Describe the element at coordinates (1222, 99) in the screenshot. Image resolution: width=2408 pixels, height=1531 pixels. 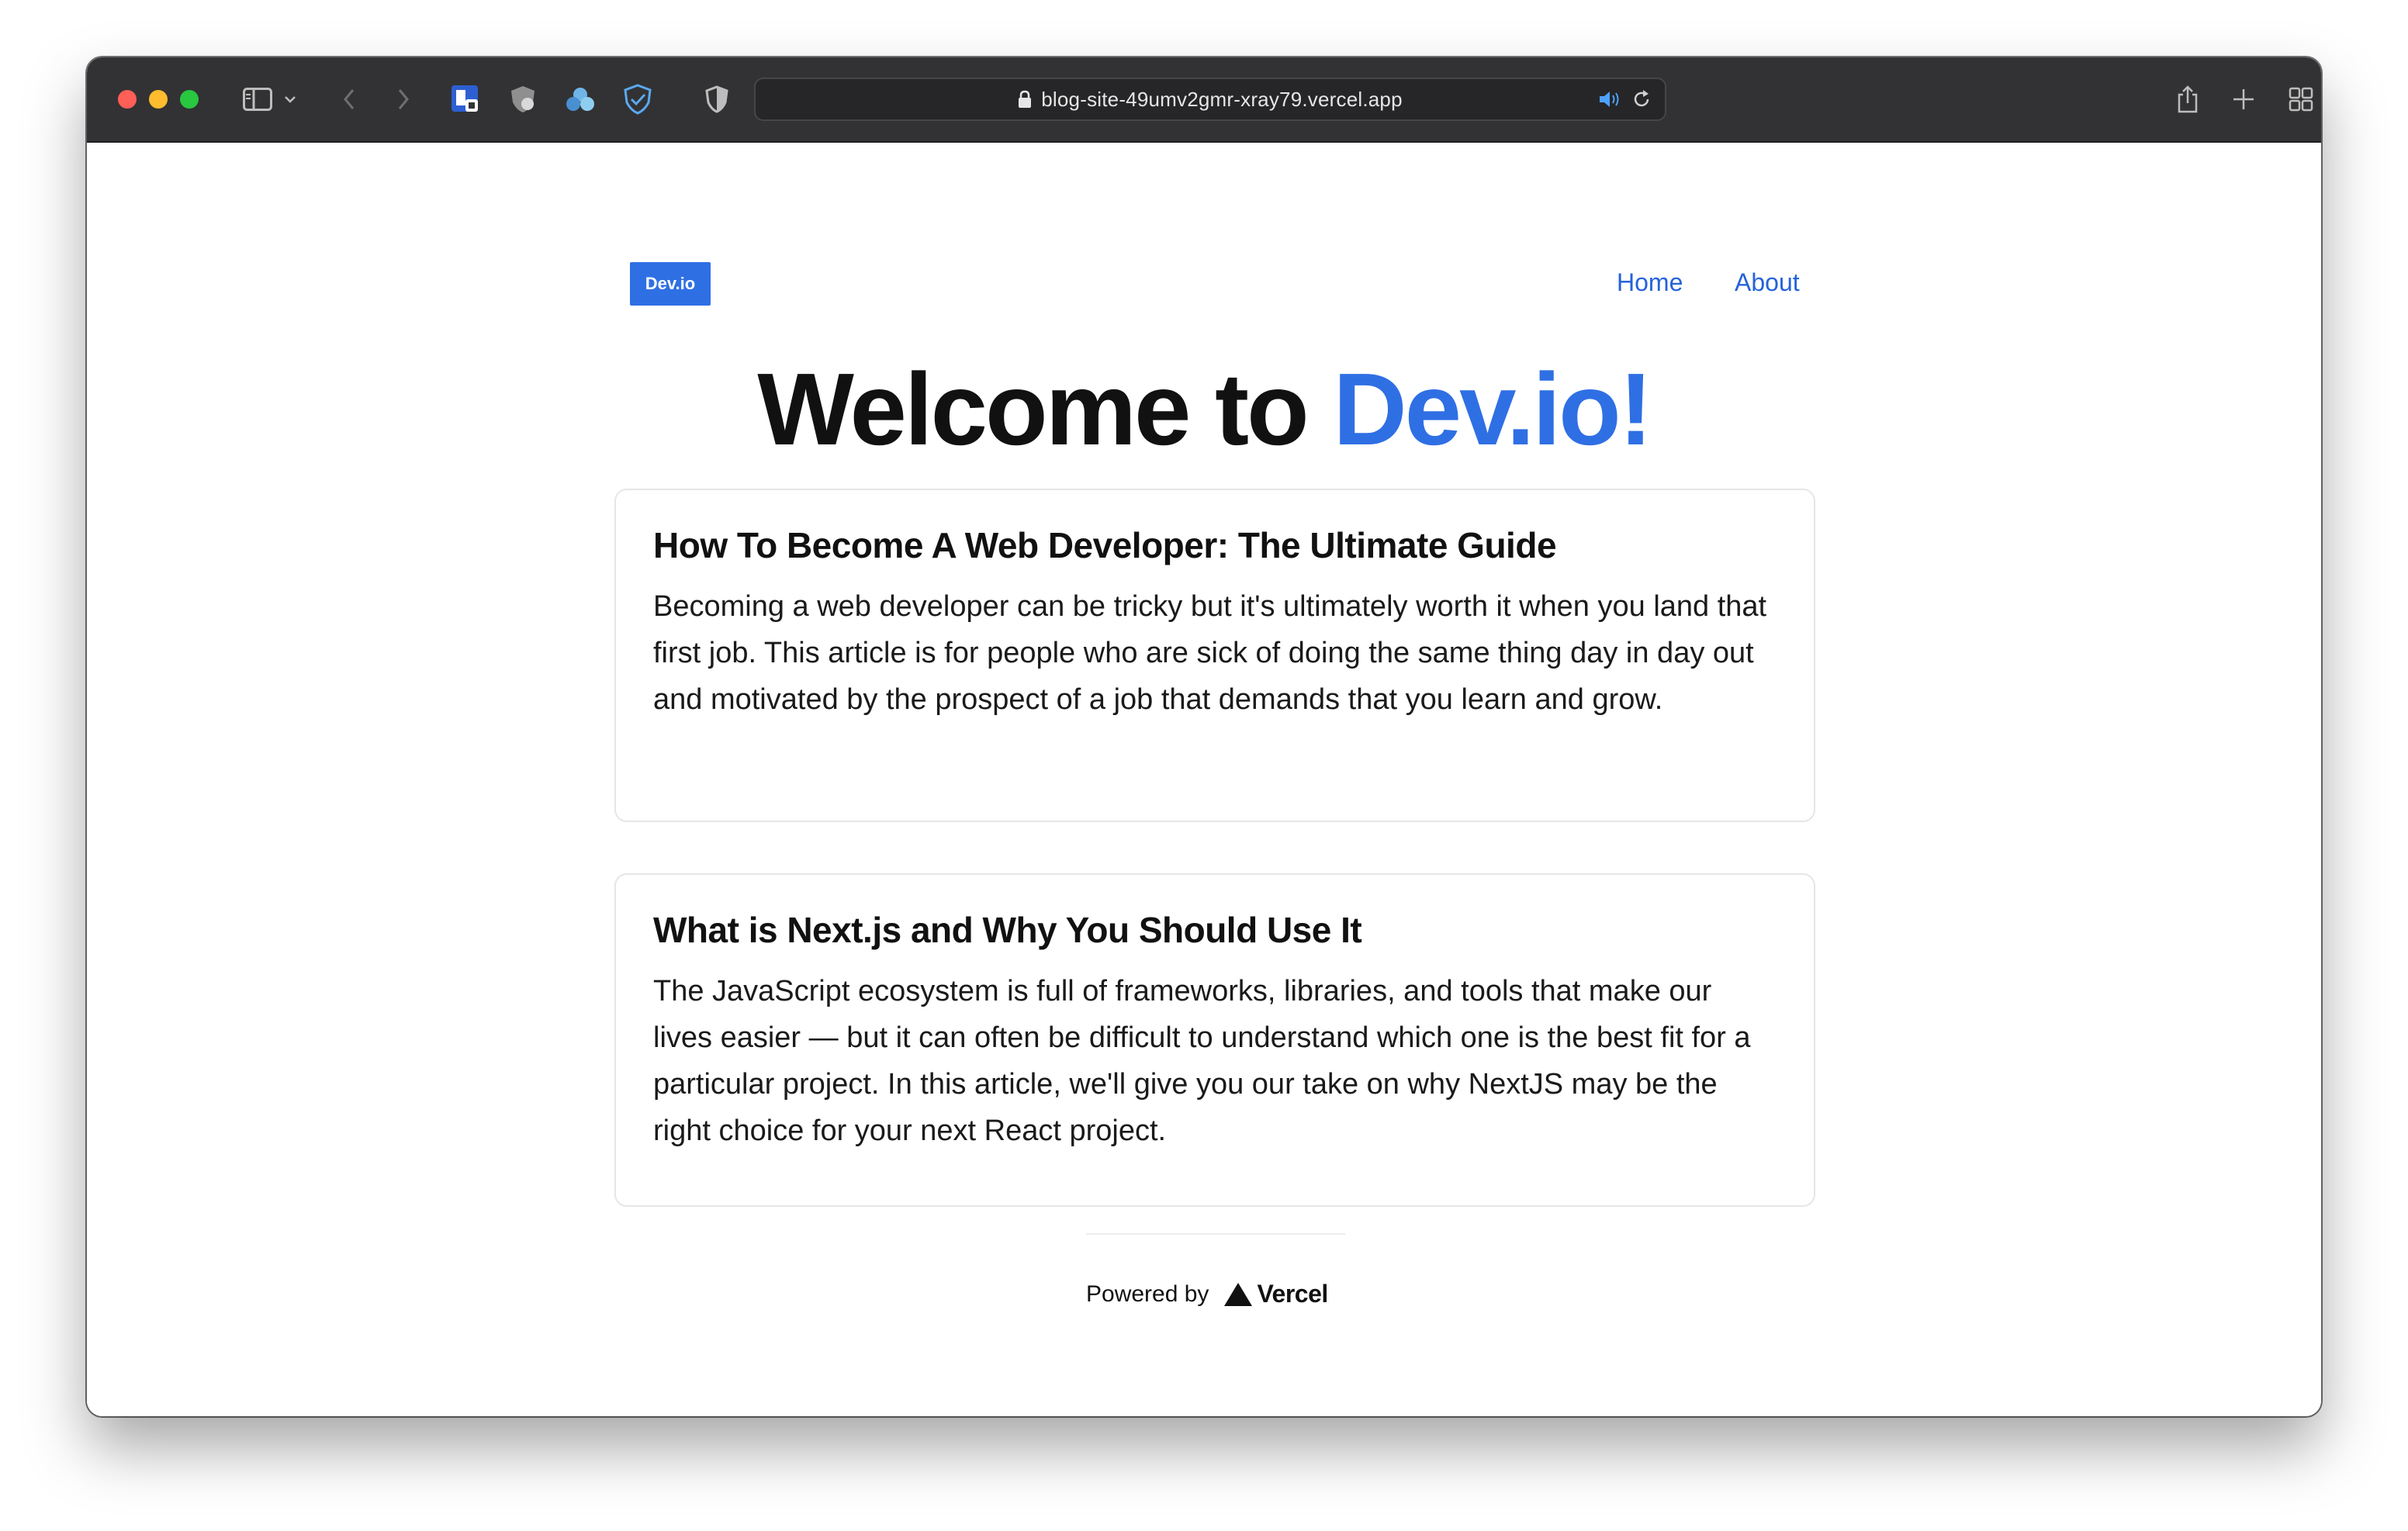
I see `url-text: blog-site-49umv2gmr-xray79.vercel.app` at that location.